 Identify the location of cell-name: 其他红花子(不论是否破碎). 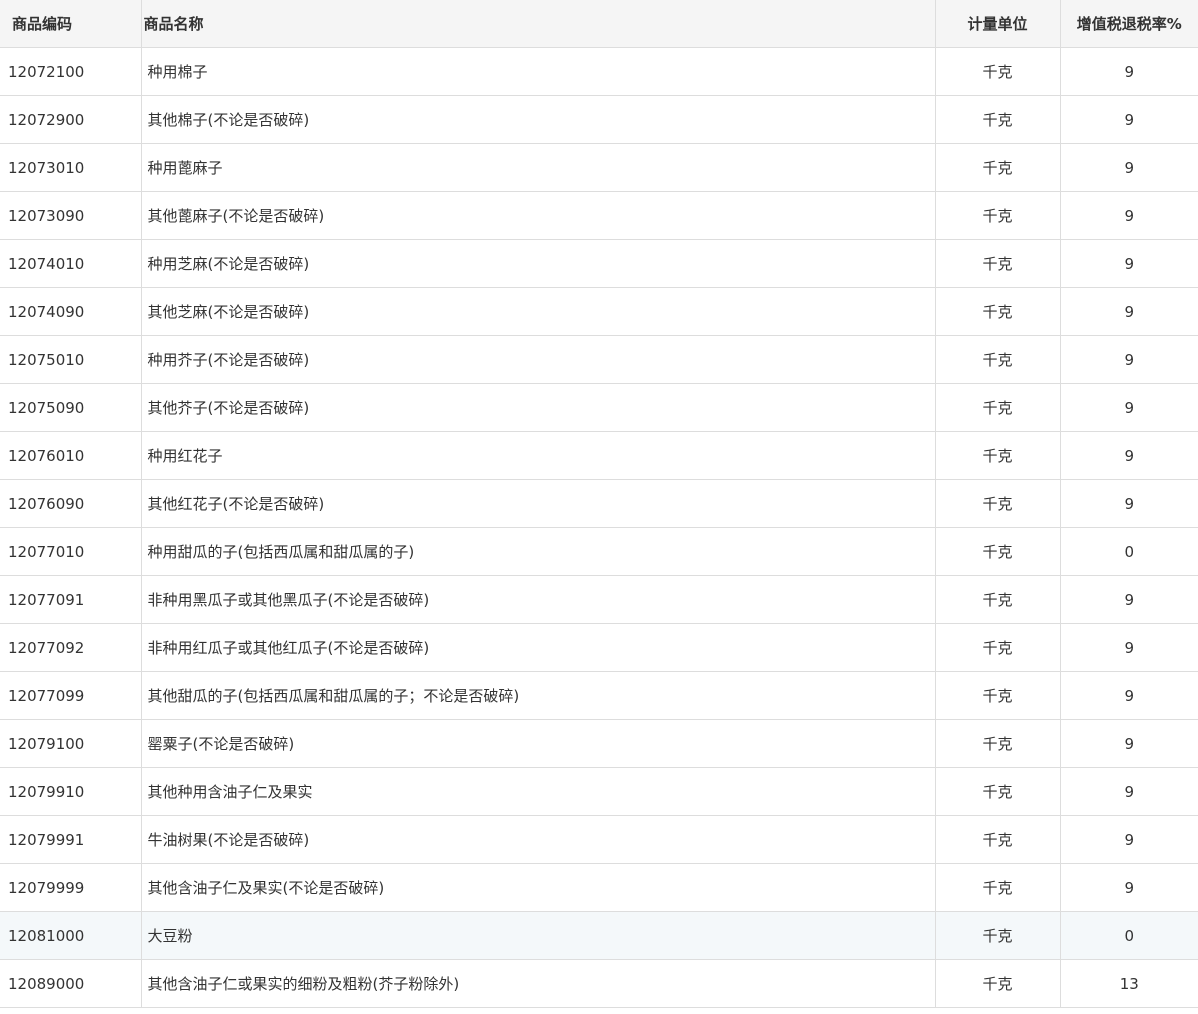
(538, 503).